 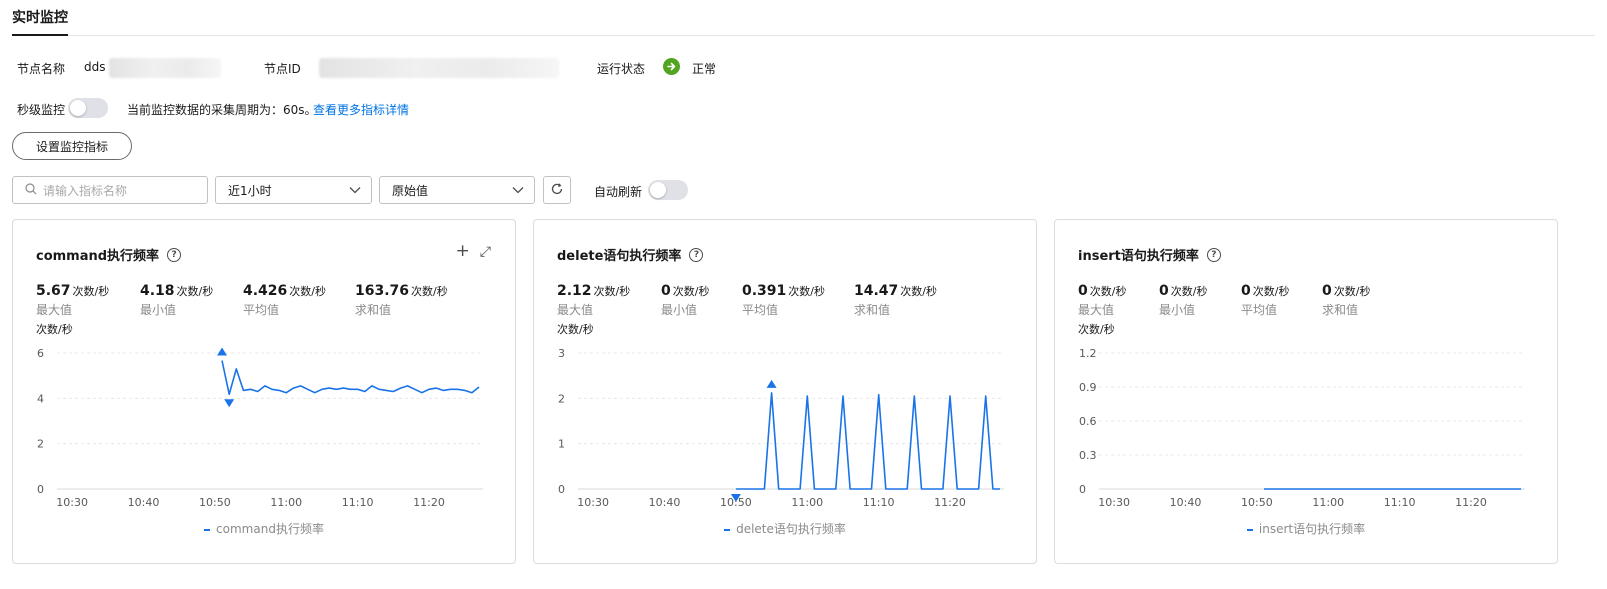 I want to click on chart-legend: delete语句执行频率, so click(x=785, y=528).